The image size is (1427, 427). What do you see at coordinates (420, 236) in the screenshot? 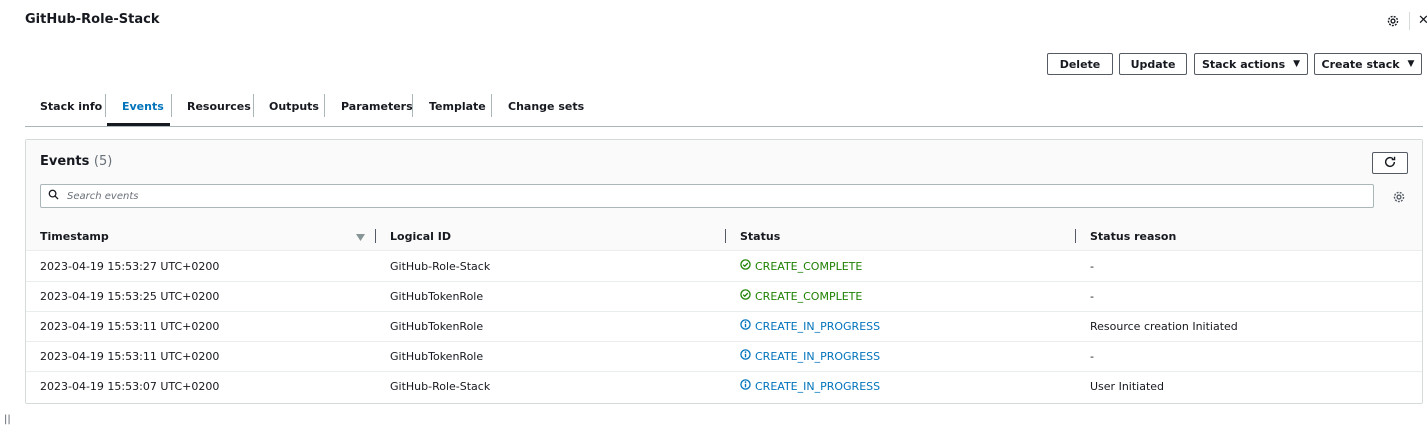
I see `column-header-logical-id: Logical ID` at bounding box center [420, 236].